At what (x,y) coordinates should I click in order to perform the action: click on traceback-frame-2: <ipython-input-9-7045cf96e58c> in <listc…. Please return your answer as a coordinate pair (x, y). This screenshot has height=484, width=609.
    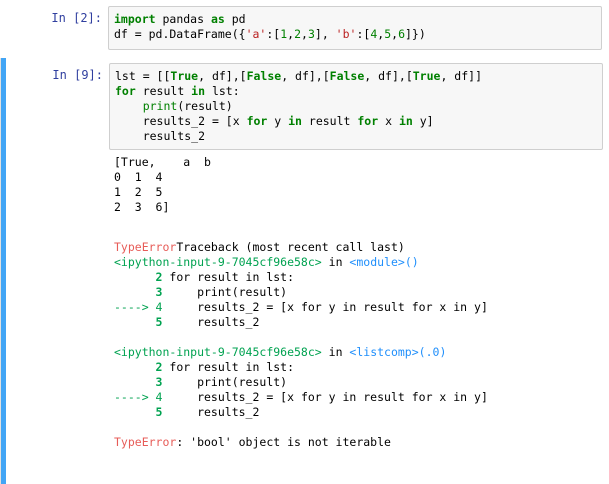
    Looking at the image, I should click on (359, 352).